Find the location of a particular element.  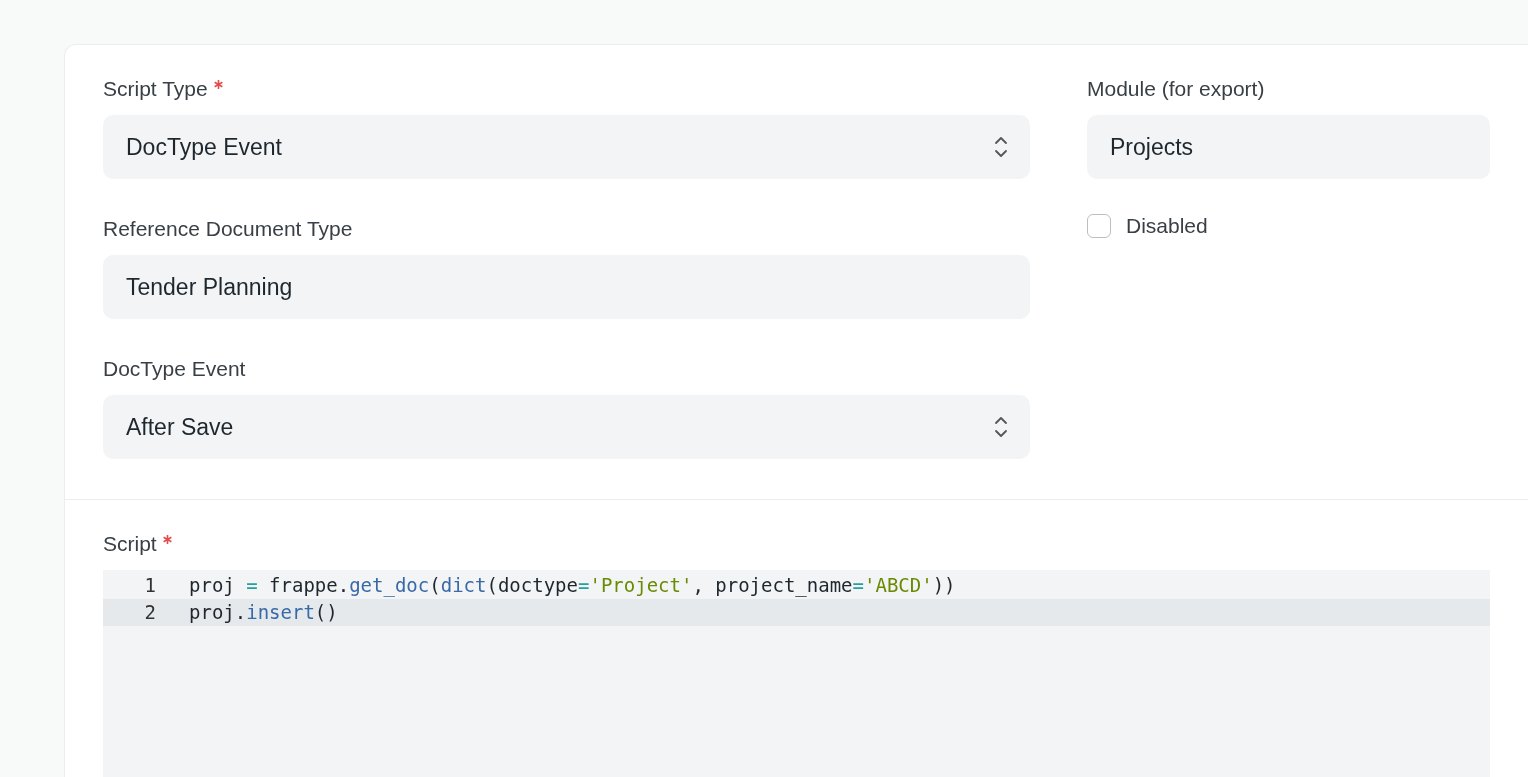

field-label: Script is located at coordinates (130, 544).